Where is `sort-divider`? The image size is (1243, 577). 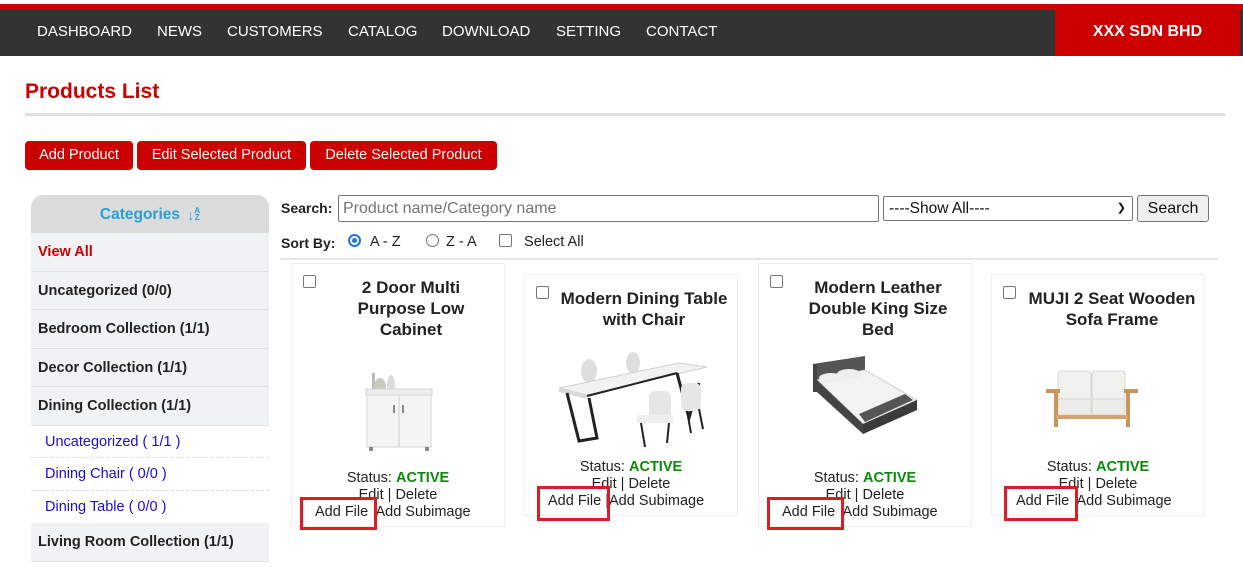
sort-divider is located at coordinates (749, 259).